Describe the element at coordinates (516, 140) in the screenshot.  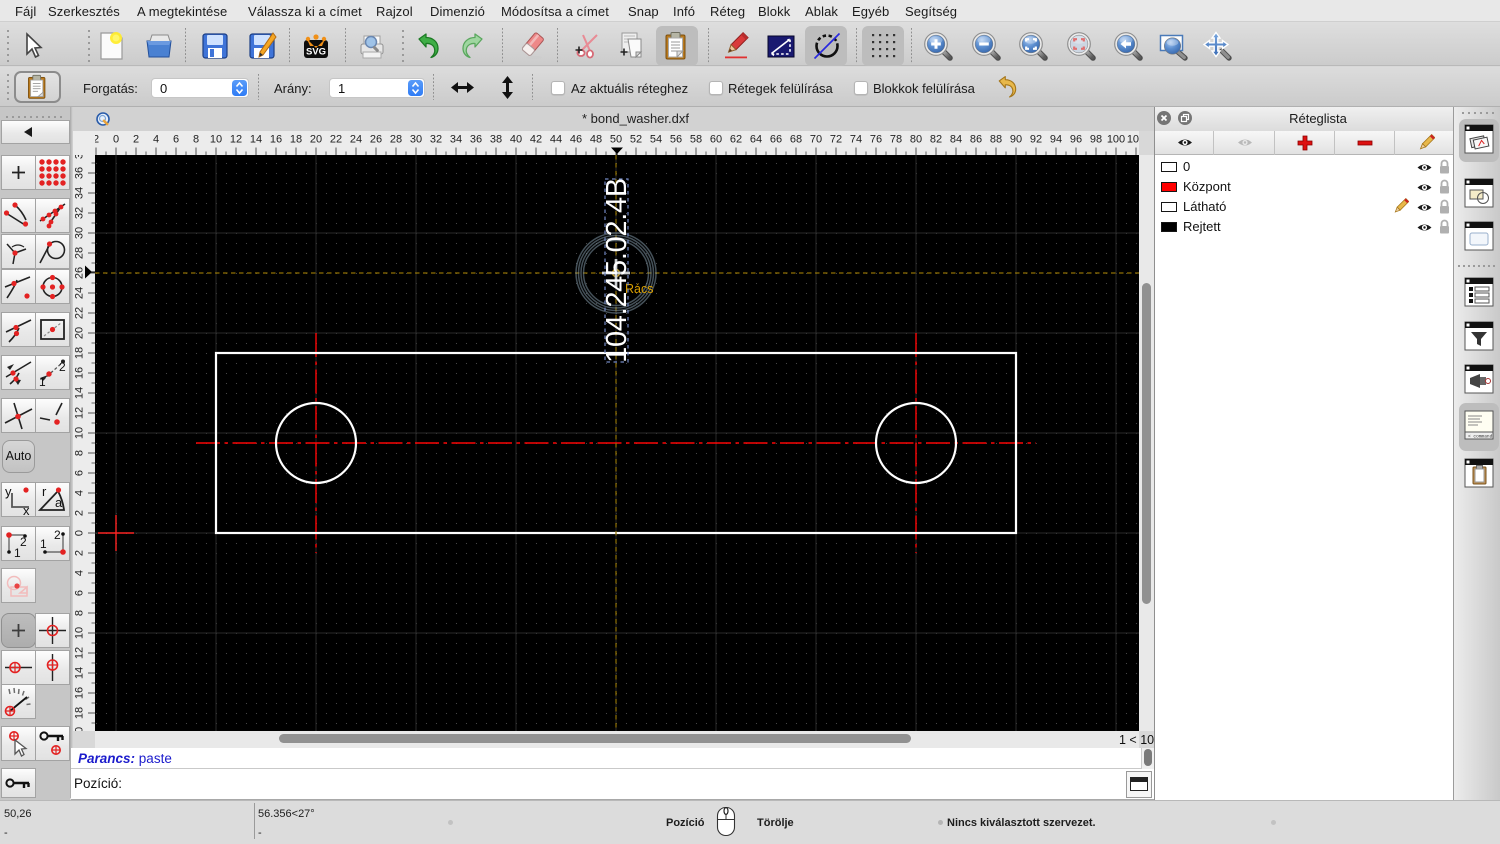
I see `svg-text: 40` at that location.